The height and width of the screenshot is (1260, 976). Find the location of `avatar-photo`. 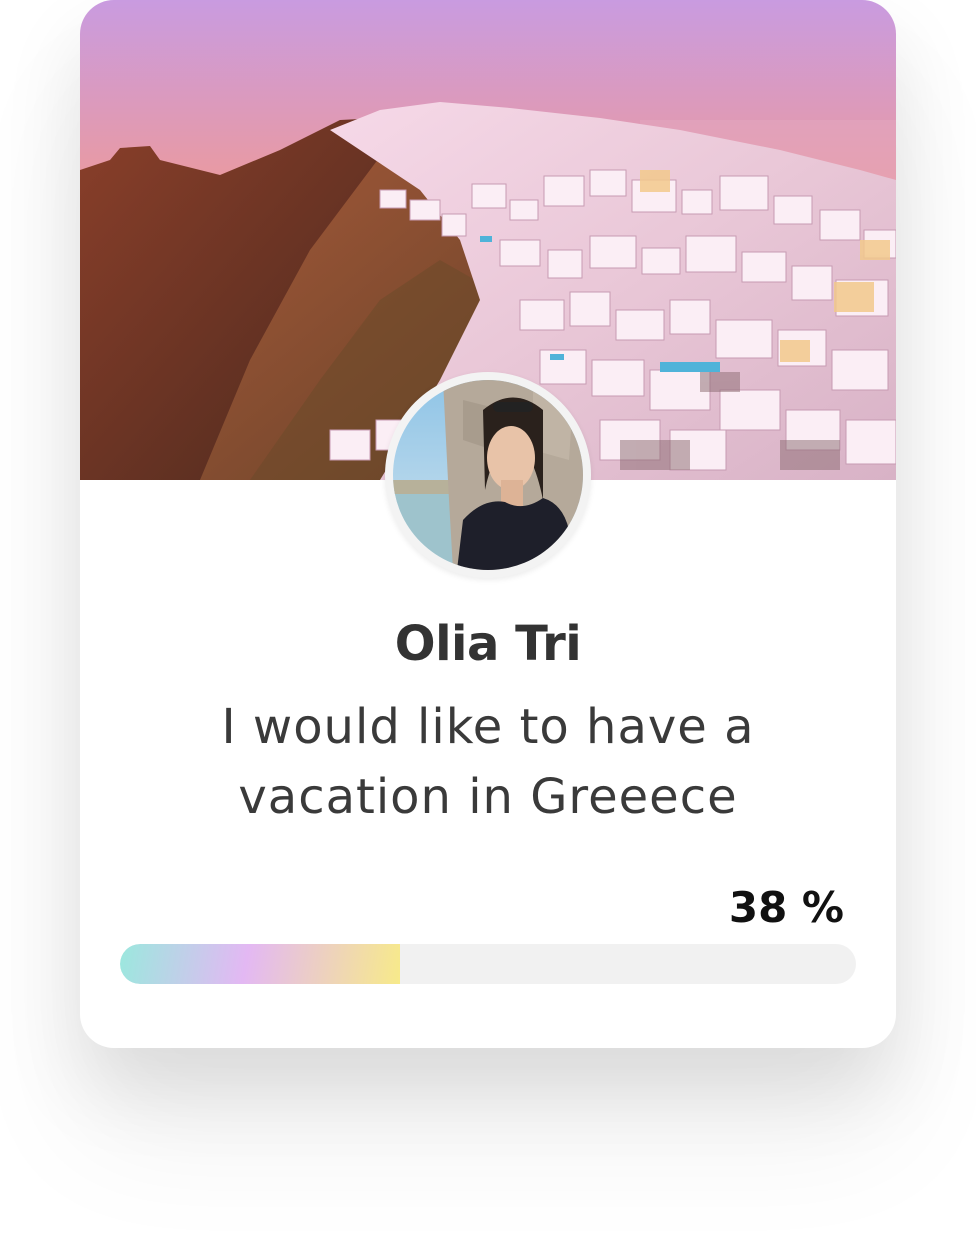

avatar-photo is located at coordinates (488, 475).